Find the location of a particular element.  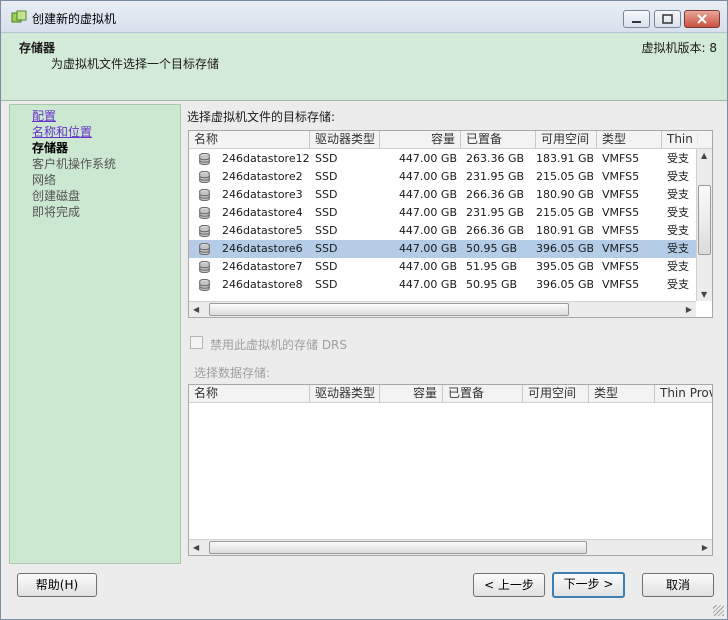

cell-provisioned: 266.36 GB is located at coordinates (495, 194).